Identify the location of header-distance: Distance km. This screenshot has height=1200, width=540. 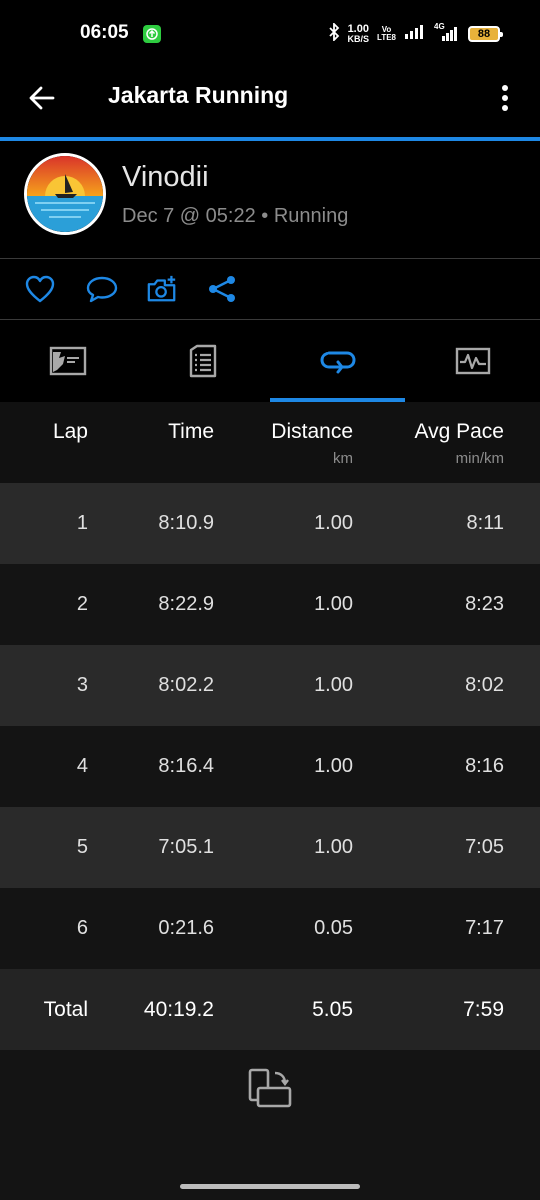
(286, 443).